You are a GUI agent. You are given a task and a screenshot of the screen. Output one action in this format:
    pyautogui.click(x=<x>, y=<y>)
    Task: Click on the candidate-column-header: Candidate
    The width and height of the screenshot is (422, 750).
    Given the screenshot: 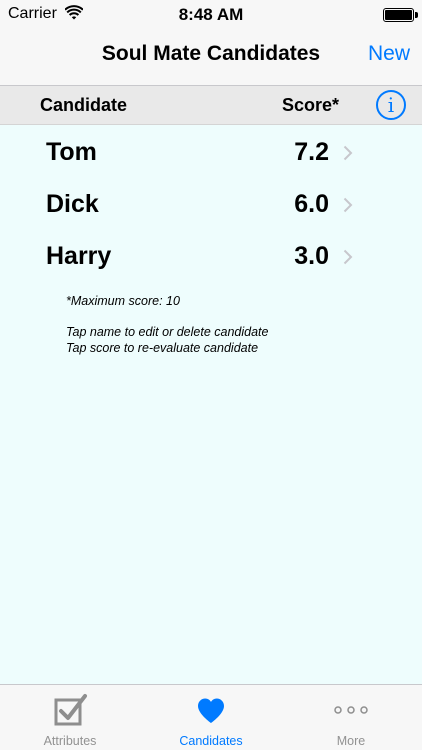 What is the action you would take?
    pyautogui.click(x=84, y=105)
    